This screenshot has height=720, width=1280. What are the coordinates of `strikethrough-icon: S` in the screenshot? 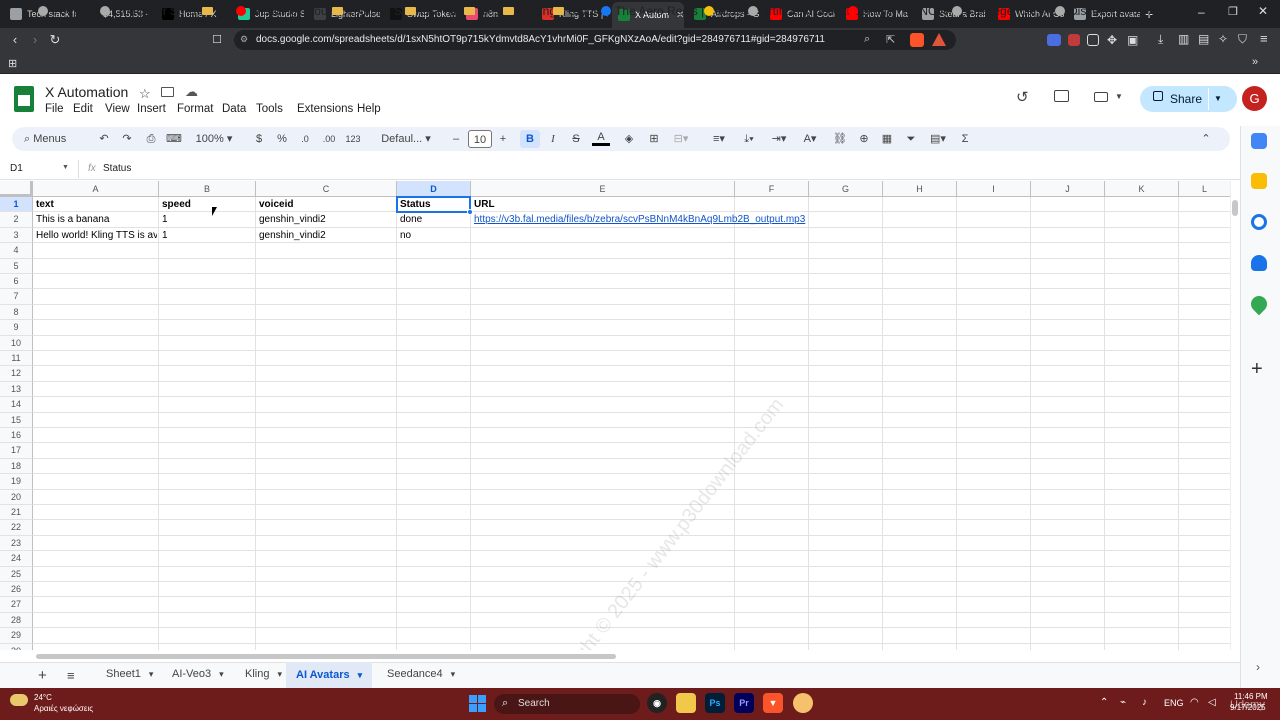 It's located at (576, 139).